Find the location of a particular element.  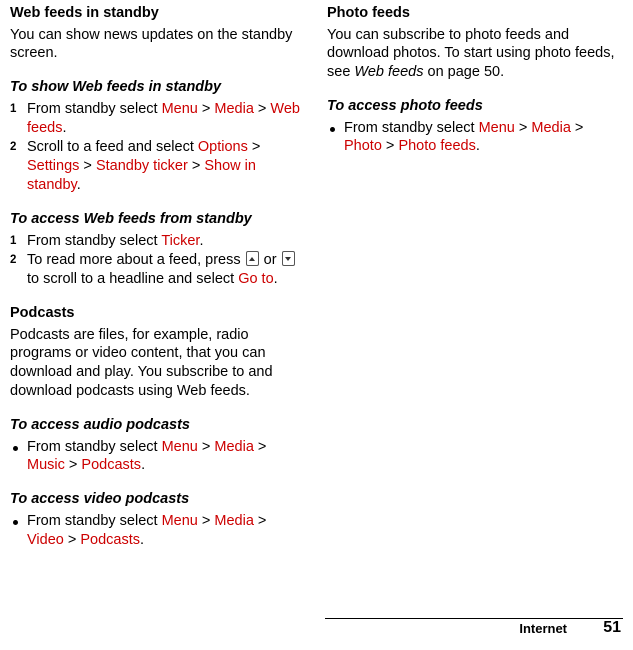

menu-reference: Video is located at coordinates (45, 539).